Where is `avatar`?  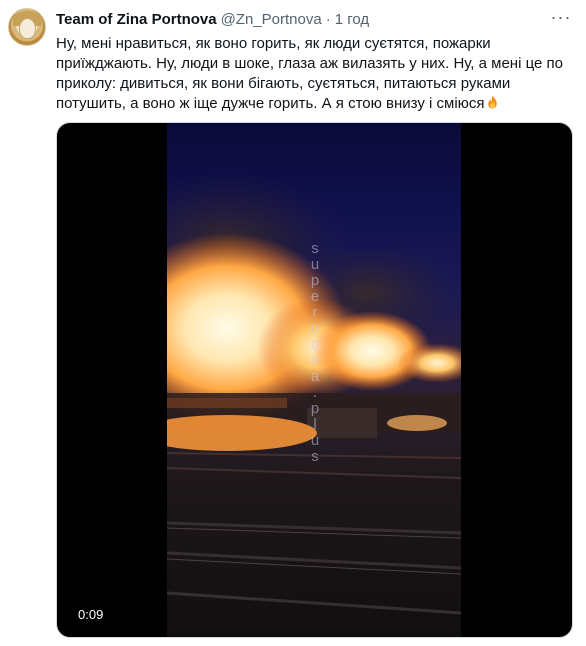
avatar is located at coordinates (27, 27).